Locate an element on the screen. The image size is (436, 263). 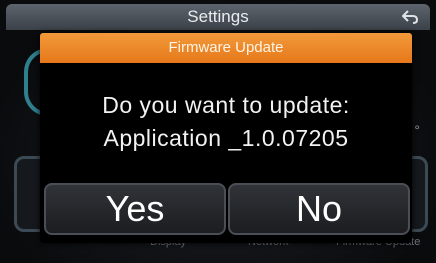
header-bar: Settings is located at coordinates (218, 17).